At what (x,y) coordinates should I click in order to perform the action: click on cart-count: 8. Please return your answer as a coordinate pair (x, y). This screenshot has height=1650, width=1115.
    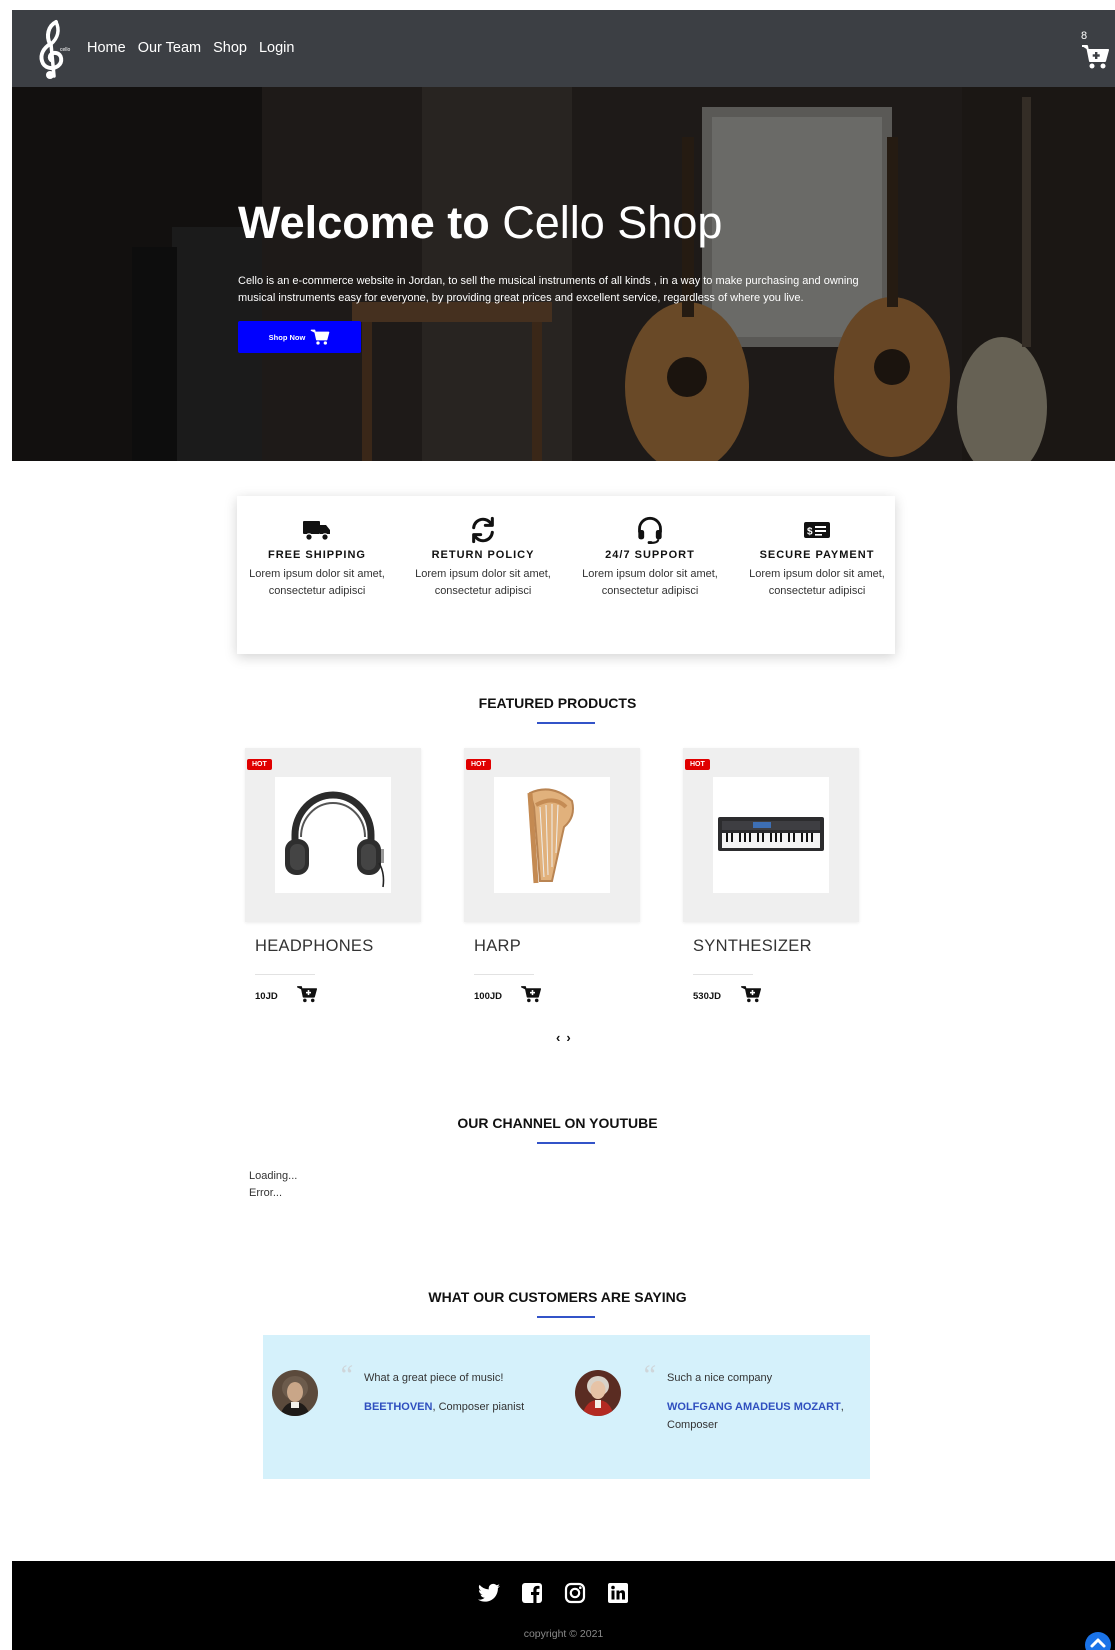
    Looking at the image, I should click on (1084, 36).